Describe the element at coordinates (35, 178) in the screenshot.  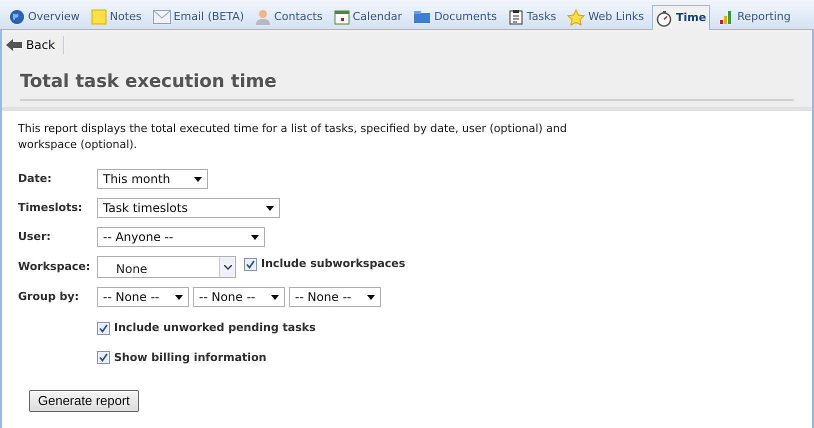
I see `field-label: Date:` at that location.